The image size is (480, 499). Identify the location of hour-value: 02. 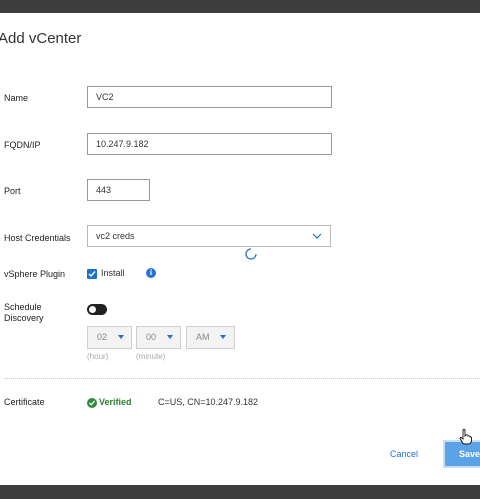
(102, 337).